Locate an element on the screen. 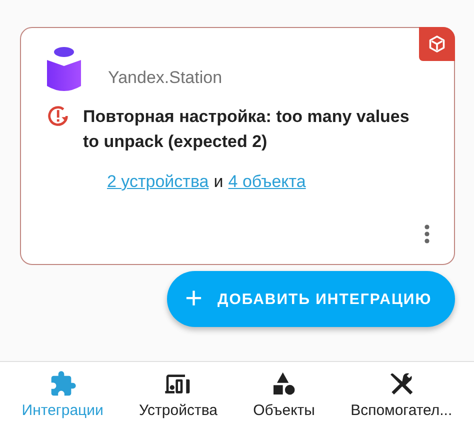  devices-link: 2 устройства is located at coordinates (158, 182).